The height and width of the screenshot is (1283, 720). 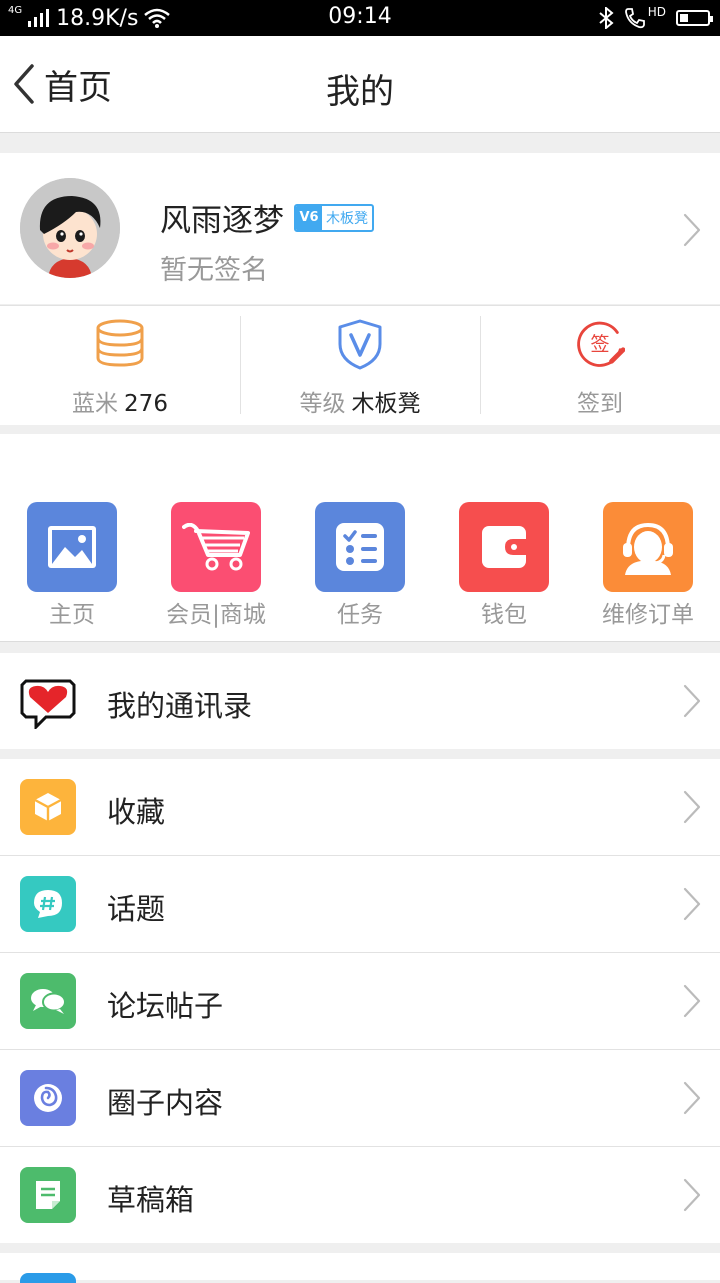 What do you see at coordinates (72, 547) in the screenshot?
I see `image-icon` at bounding box center [72, 547].